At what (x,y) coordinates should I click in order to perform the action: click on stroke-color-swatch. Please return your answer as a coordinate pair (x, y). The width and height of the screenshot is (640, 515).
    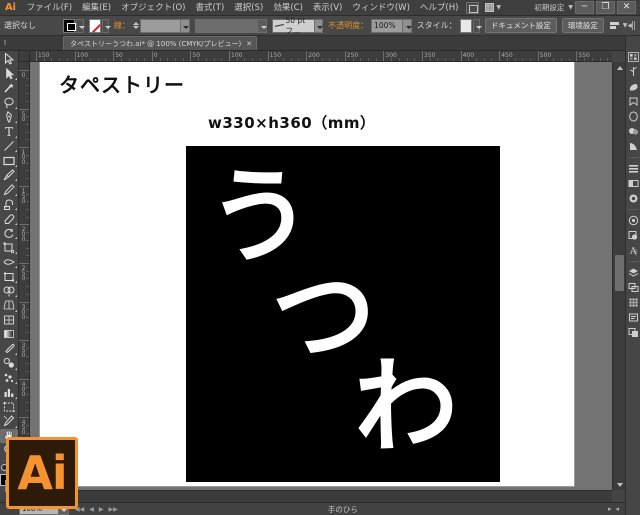
    Looking at the image, I should click on (94, 25).